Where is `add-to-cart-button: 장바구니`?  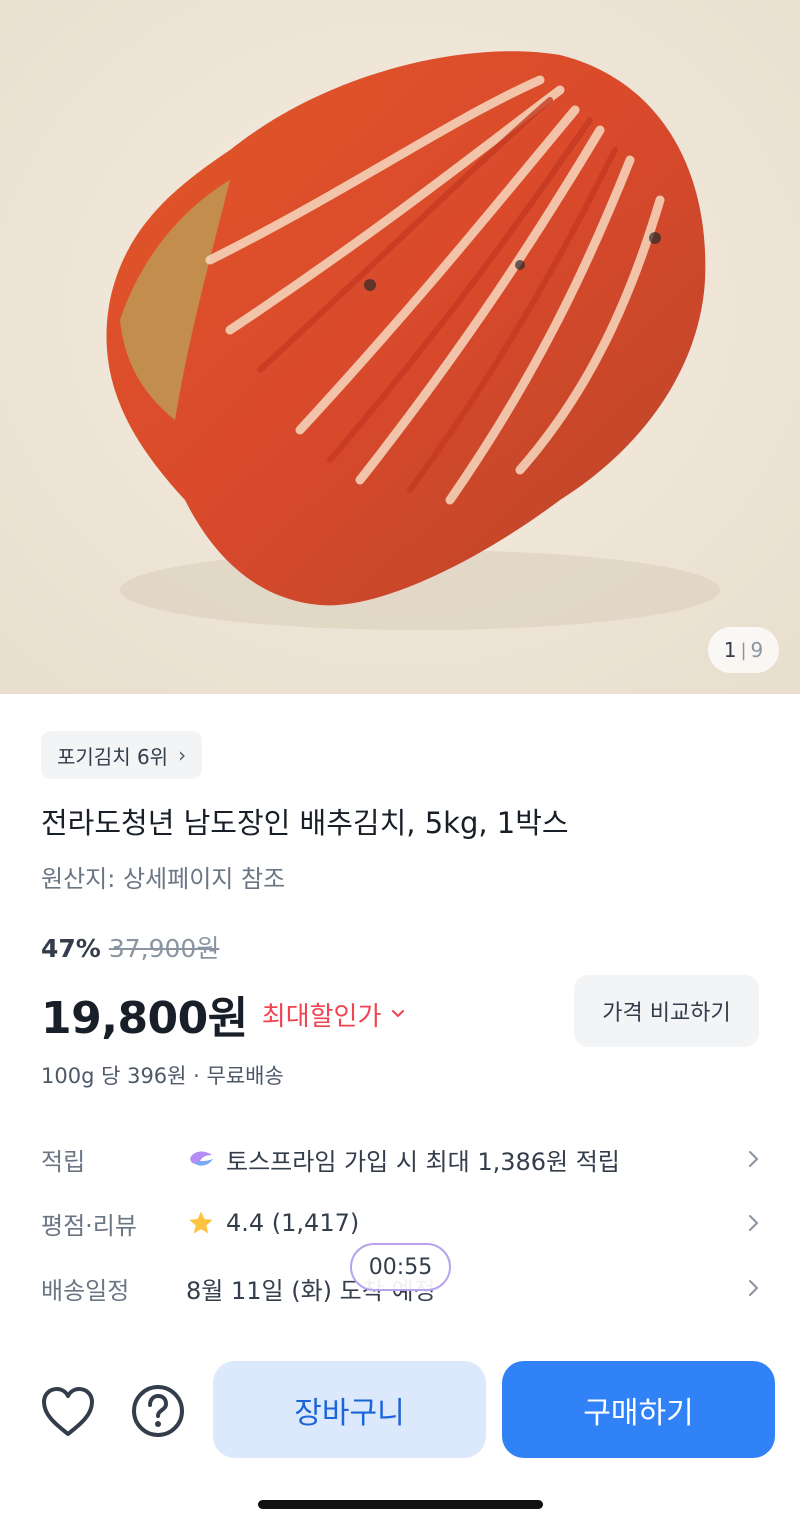 add-to-cart-button: 장바구니 is located at coordinates (349, 1409).